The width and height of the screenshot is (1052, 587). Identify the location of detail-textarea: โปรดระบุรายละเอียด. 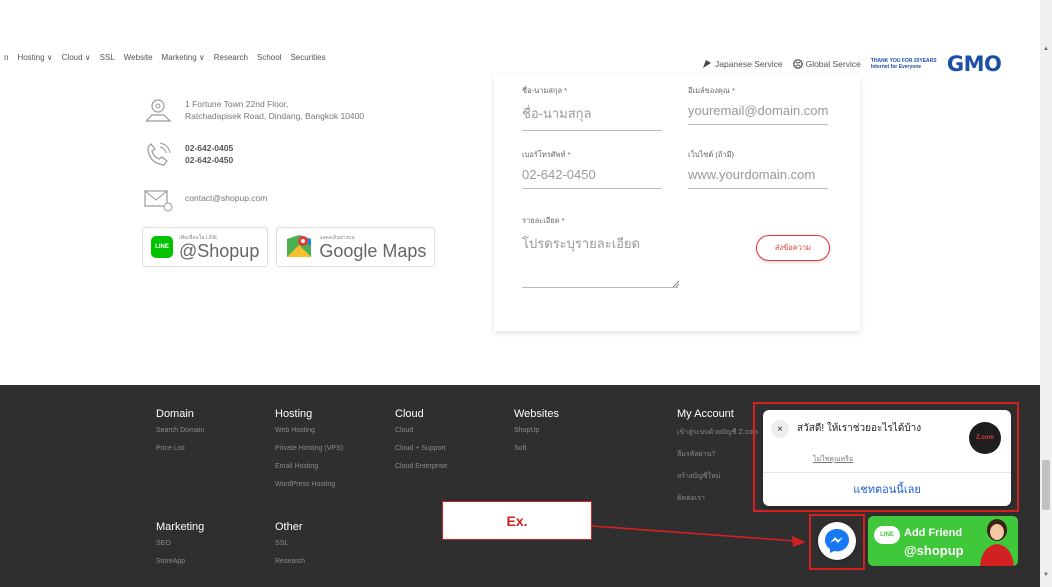
(581, 243).